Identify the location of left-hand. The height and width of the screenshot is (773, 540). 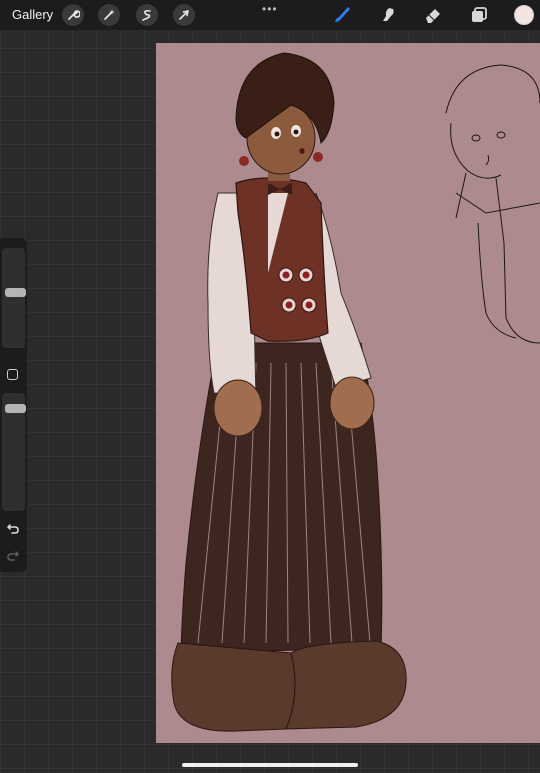
(238, 408).